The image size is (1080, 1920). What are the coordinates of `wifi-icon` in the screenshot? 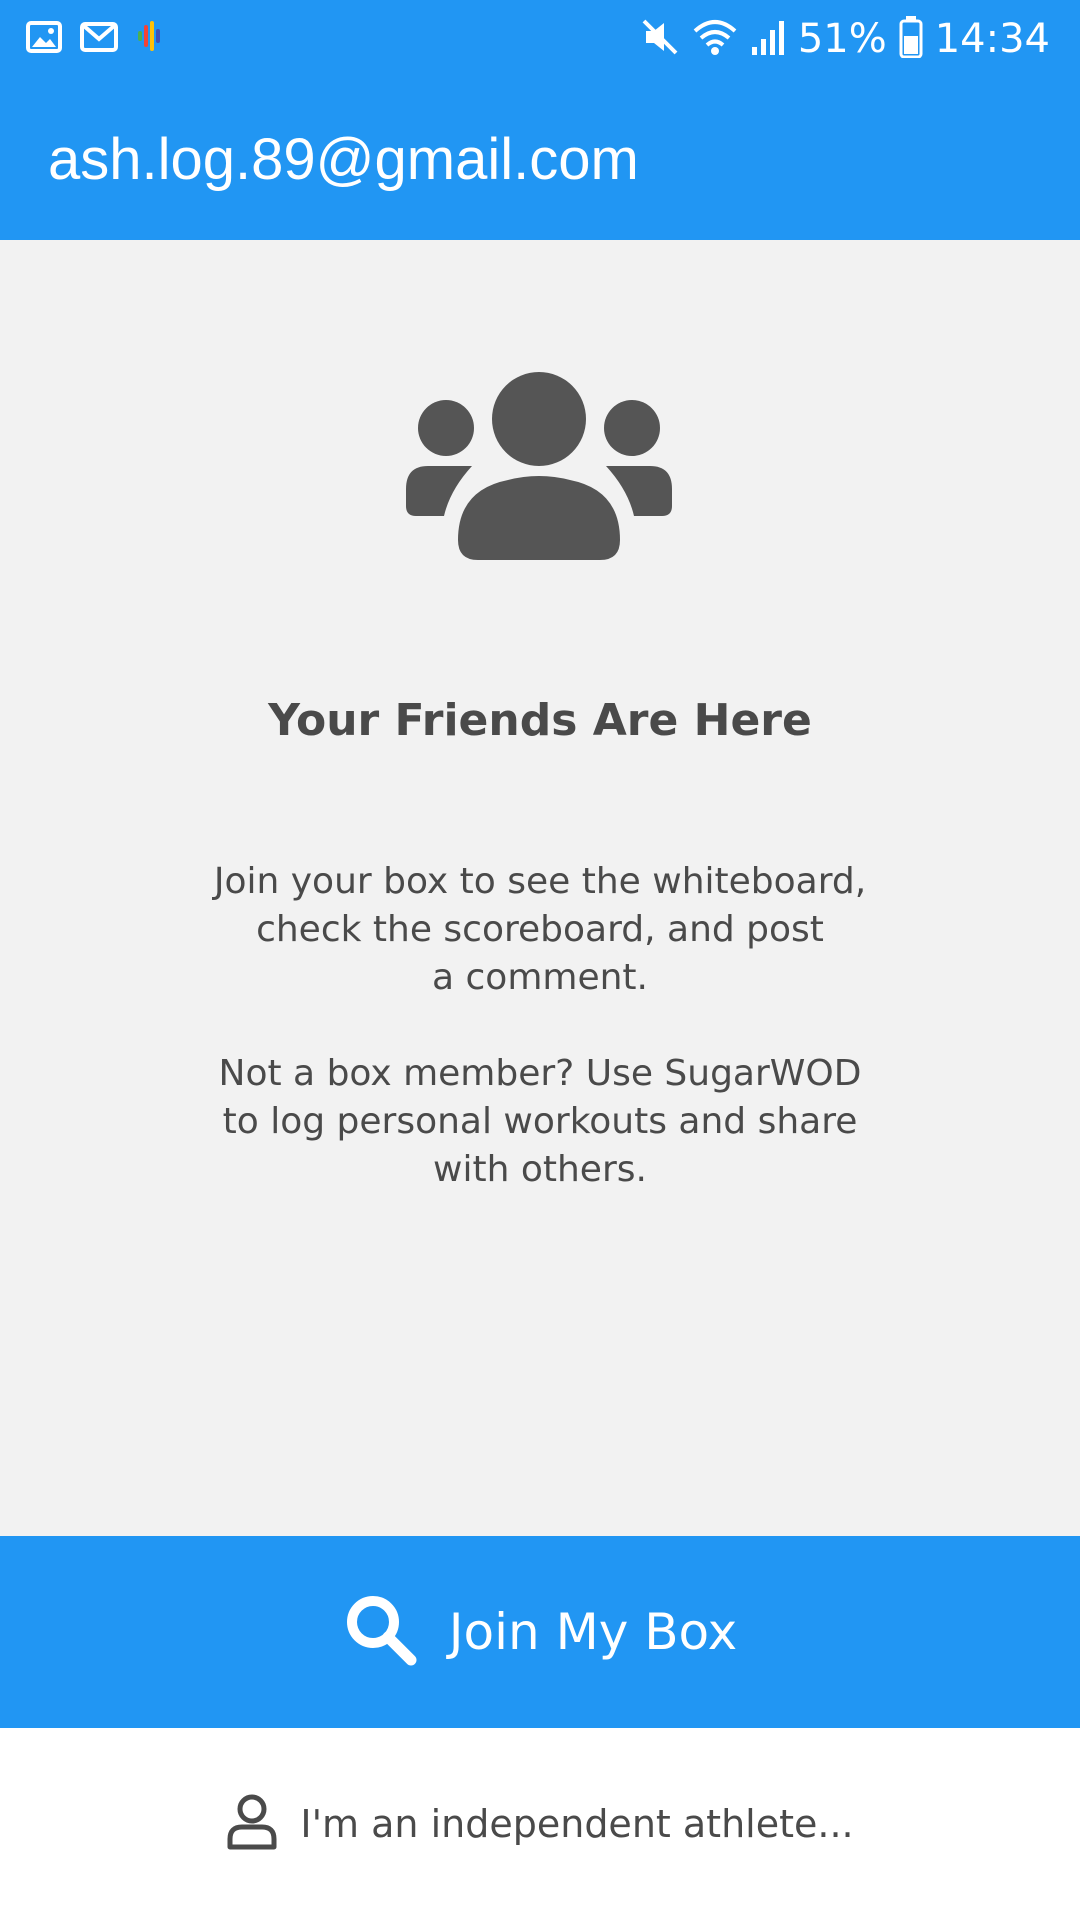 It's located at (715, 39).